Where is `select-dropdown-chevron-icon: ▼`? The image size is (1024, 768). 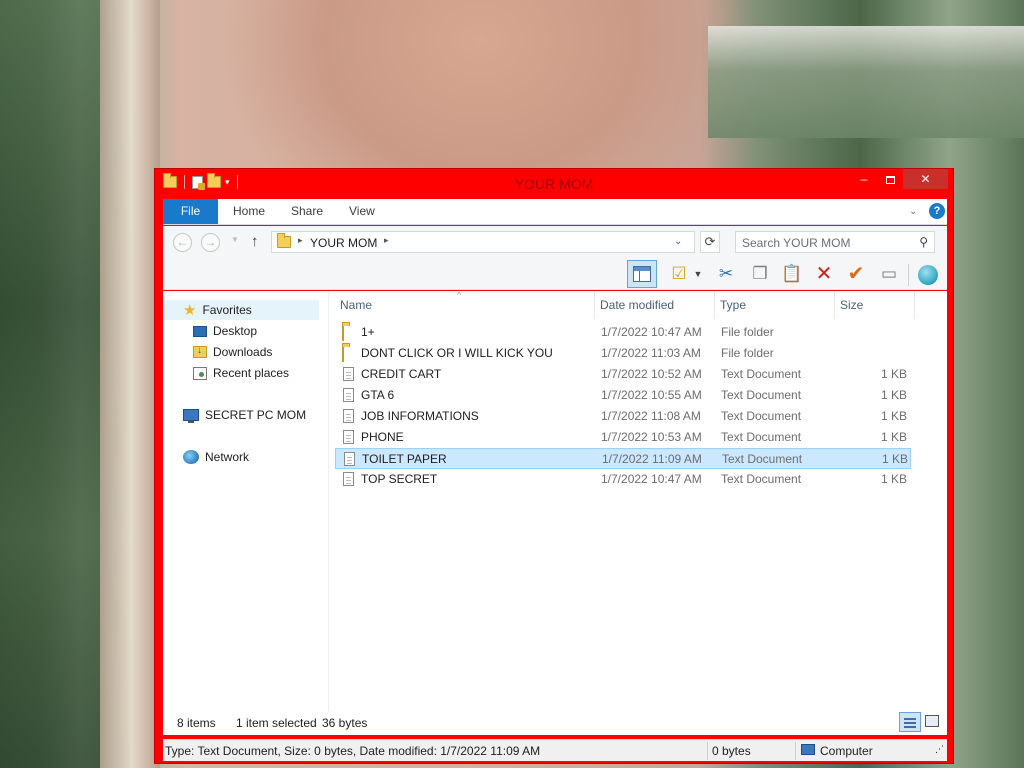
select-dropdown-chevron-icon: ▼ is located at coordinates (698, 274).